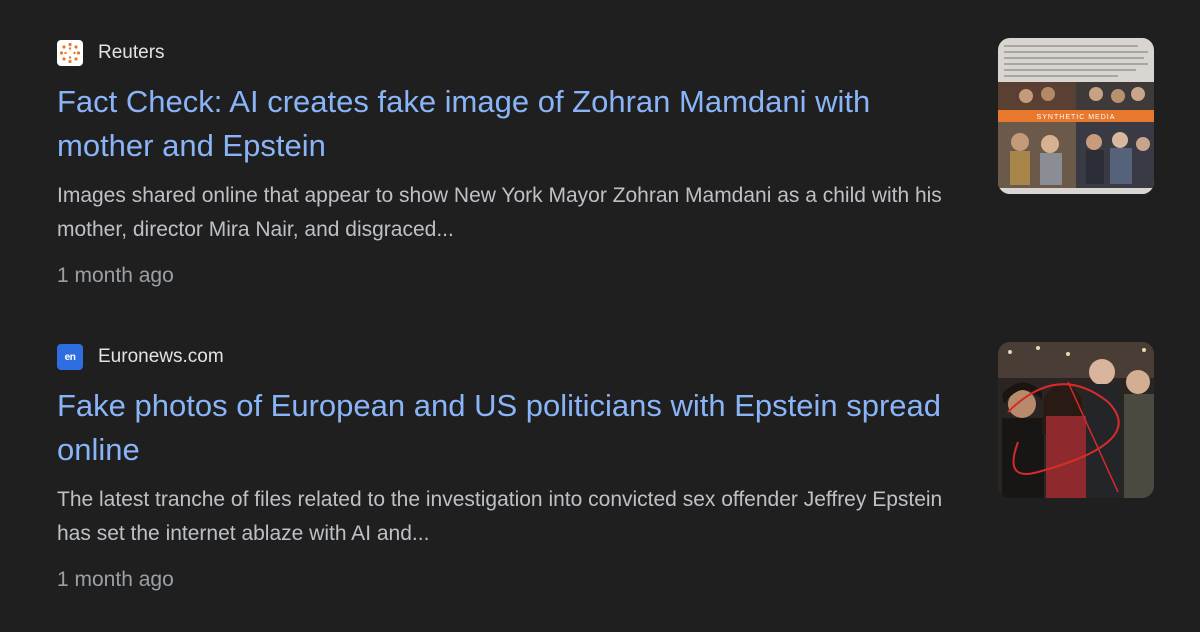 This screenshot has width=1200, height=632. Describe the element at coordinates (131, 53) in the screenshot. I see `source-name: Reuters` at that location.